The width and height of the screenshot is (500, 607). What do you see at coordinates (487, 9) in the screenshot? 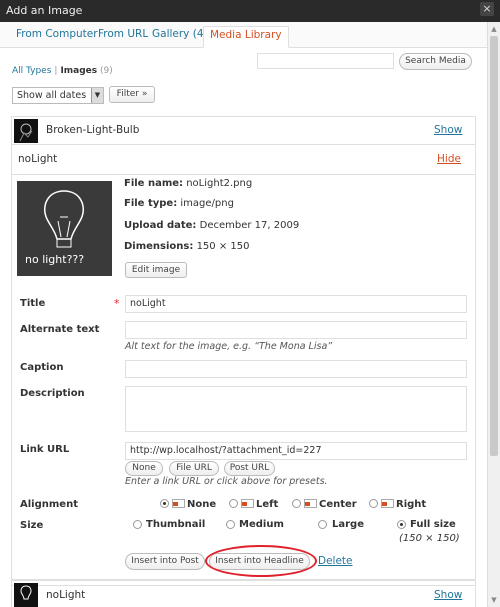
I see `close-icon: ×` at bounding box center [487, 9].